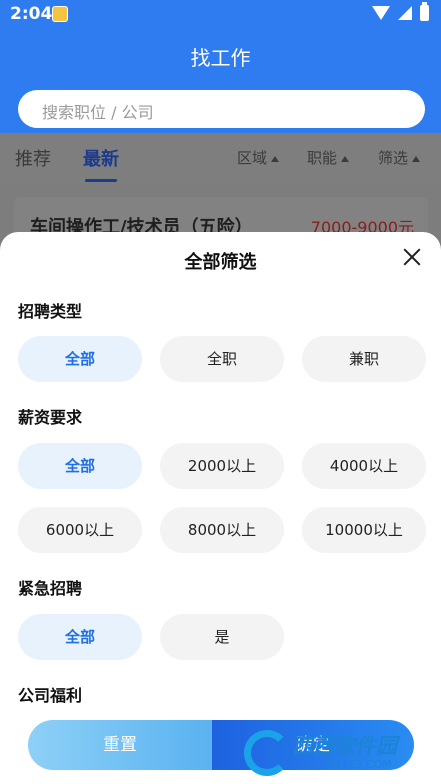 Image resolution: width=441 pixels, height=784 pixels. What do you see at coordinates (80, 359) in the screenshot?
I see `chip-type-all: 全部` at bounding box center [80, 359].